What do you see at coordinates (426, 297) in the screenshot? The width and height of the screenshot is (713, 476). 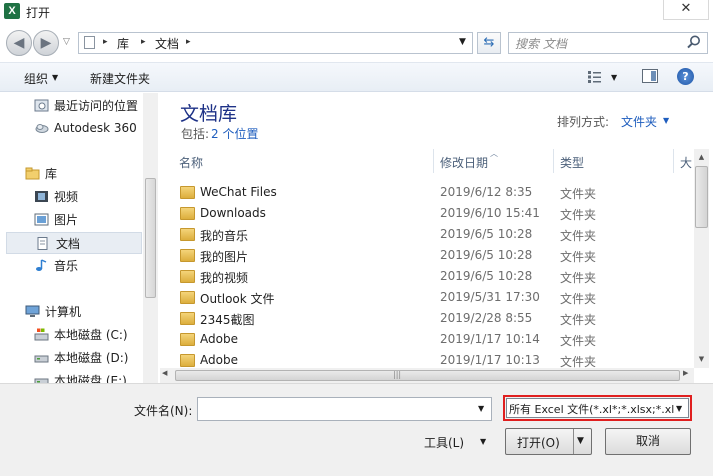 I see `file-row: Outlook 文件 2019/5/31 17:30 文件夹` at bounding box center [426, 297].